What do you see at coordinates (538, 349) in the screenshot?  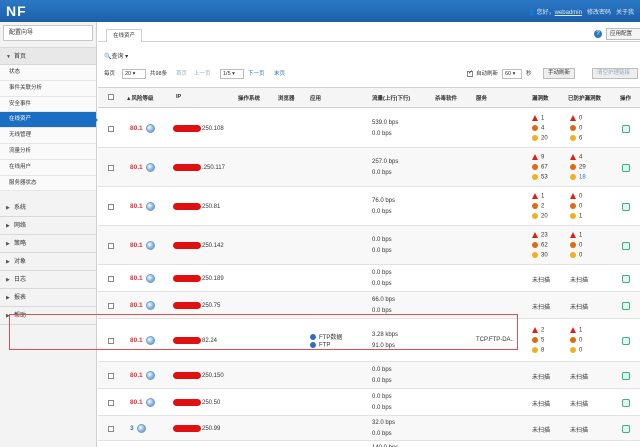 I see `vuln-count: 8` at bounding box center [538, 349].